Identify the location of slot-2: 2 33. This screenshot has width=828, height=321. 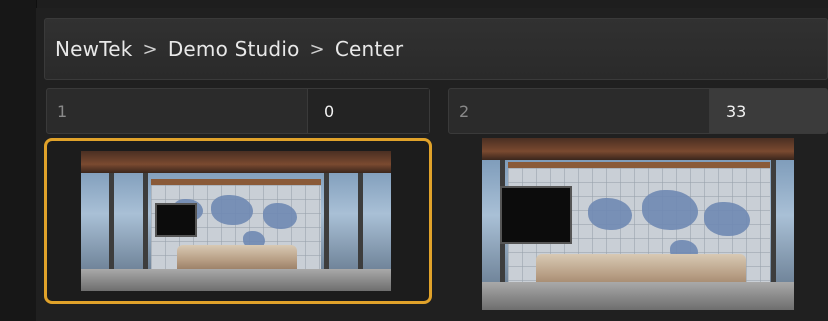
(638, 111).